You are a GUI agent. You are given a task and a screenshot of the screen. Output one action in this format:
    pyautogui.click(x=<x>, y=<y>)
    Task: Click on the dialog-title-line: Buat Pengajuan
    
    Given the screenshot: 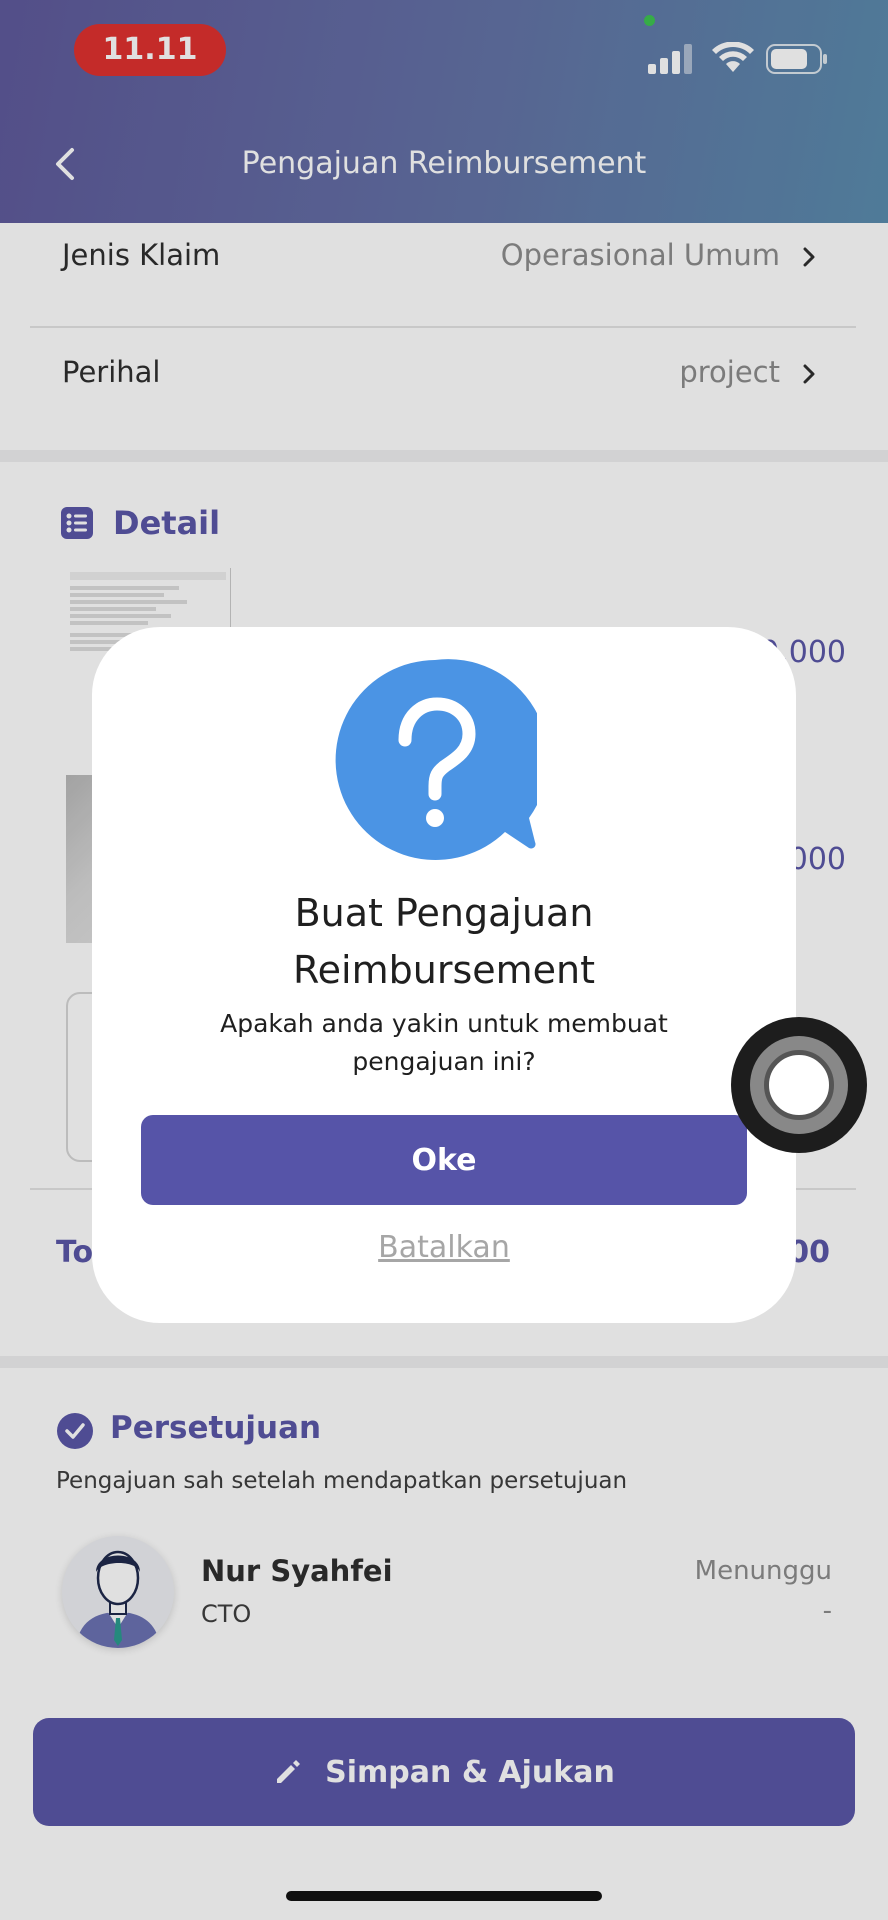 What is the action you would take?
    pyautogui.click(x=444, y=913)
    